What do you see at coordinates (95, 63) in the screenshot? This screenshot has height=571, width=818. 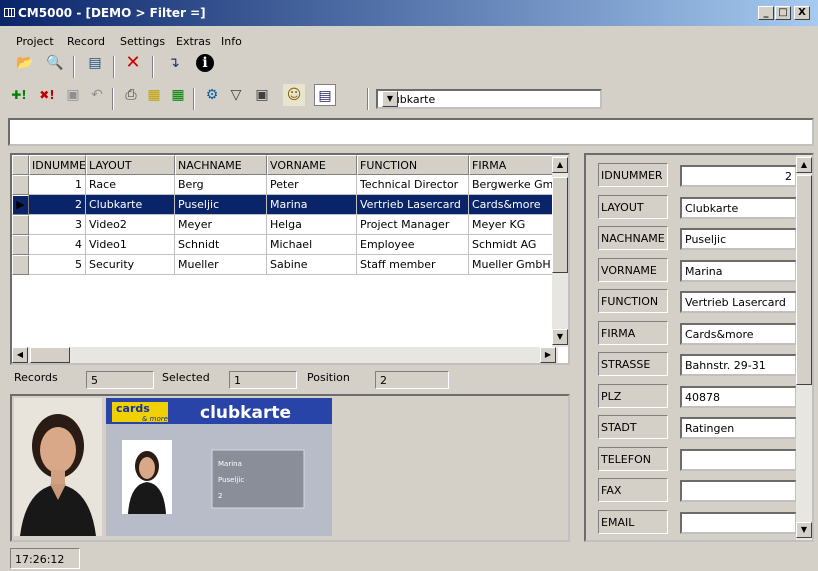 I see `print-preview-icon: ▤` at bounding box center [95, 63].